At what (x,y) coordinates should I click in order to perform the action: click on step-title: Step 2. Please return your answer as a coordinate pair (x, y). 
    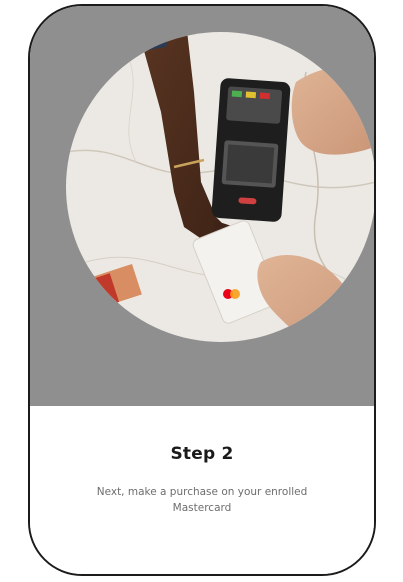
    Looking at the image, I should click on (202, 454).